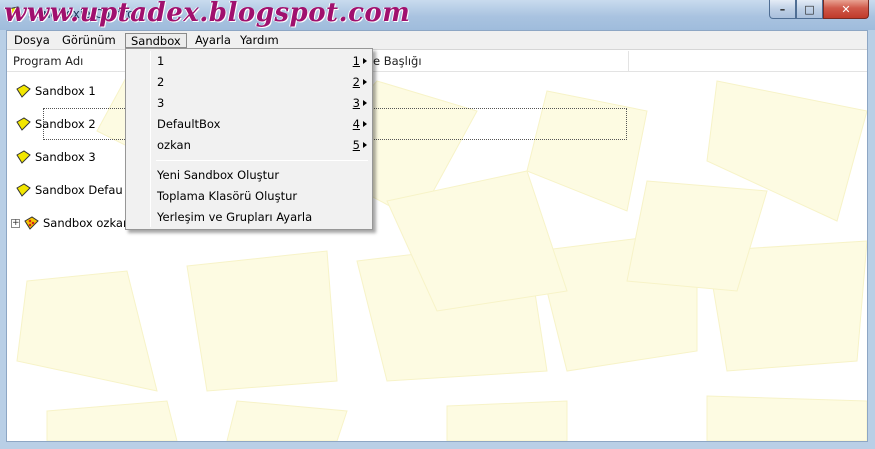 The image size is (875, 449). I want to click on list-item-label: Sandbox ozkan, so click(87, 223).